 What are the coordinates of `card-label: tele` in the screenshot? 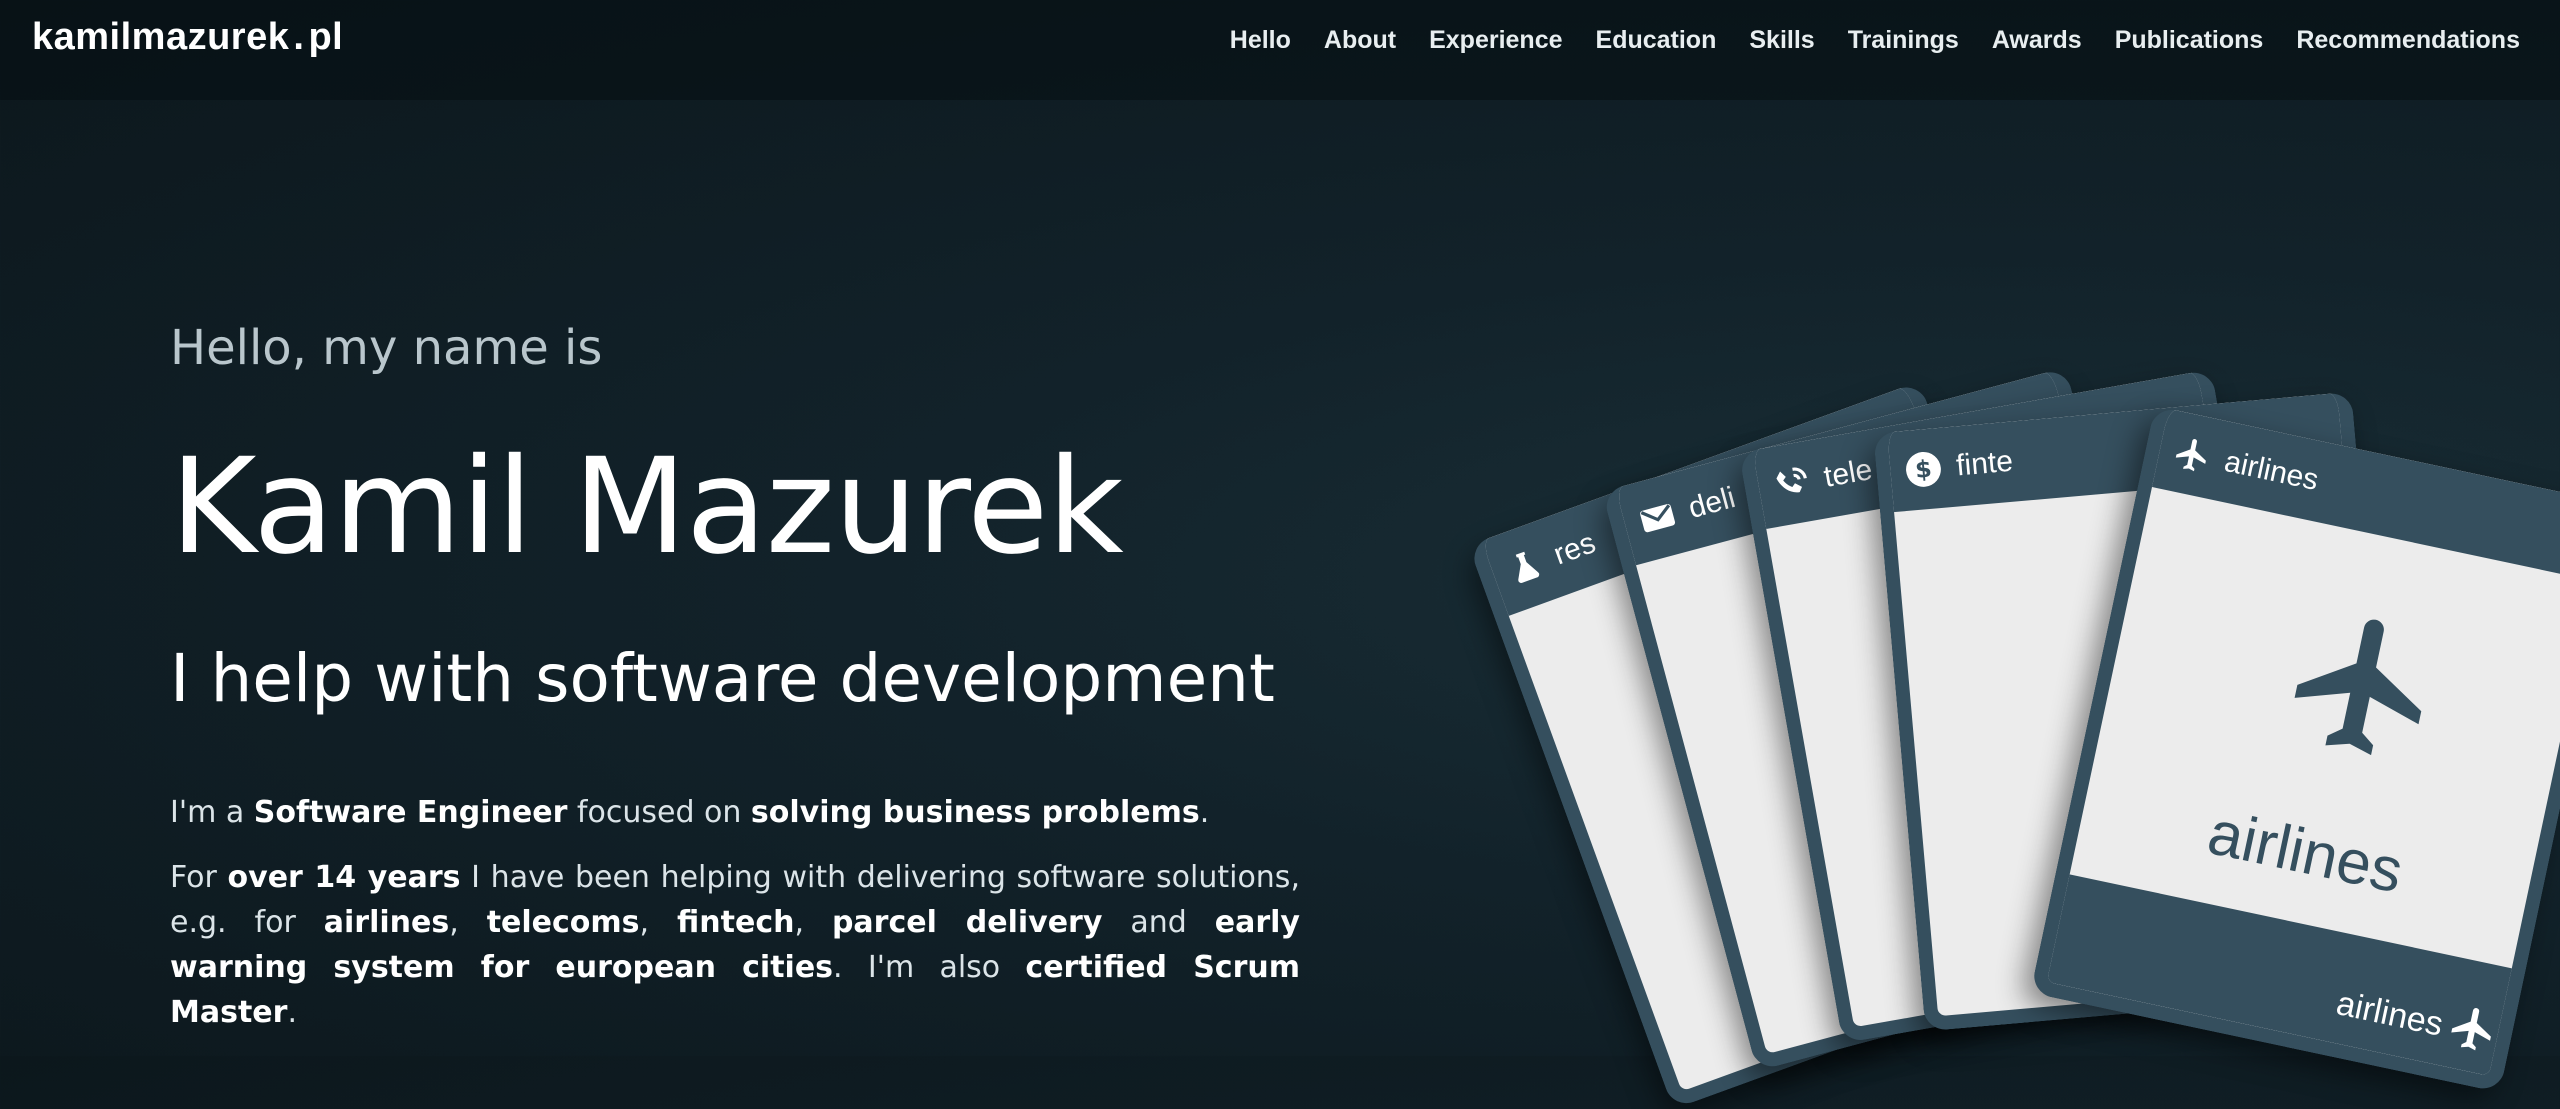 It's located at (1848, 473).